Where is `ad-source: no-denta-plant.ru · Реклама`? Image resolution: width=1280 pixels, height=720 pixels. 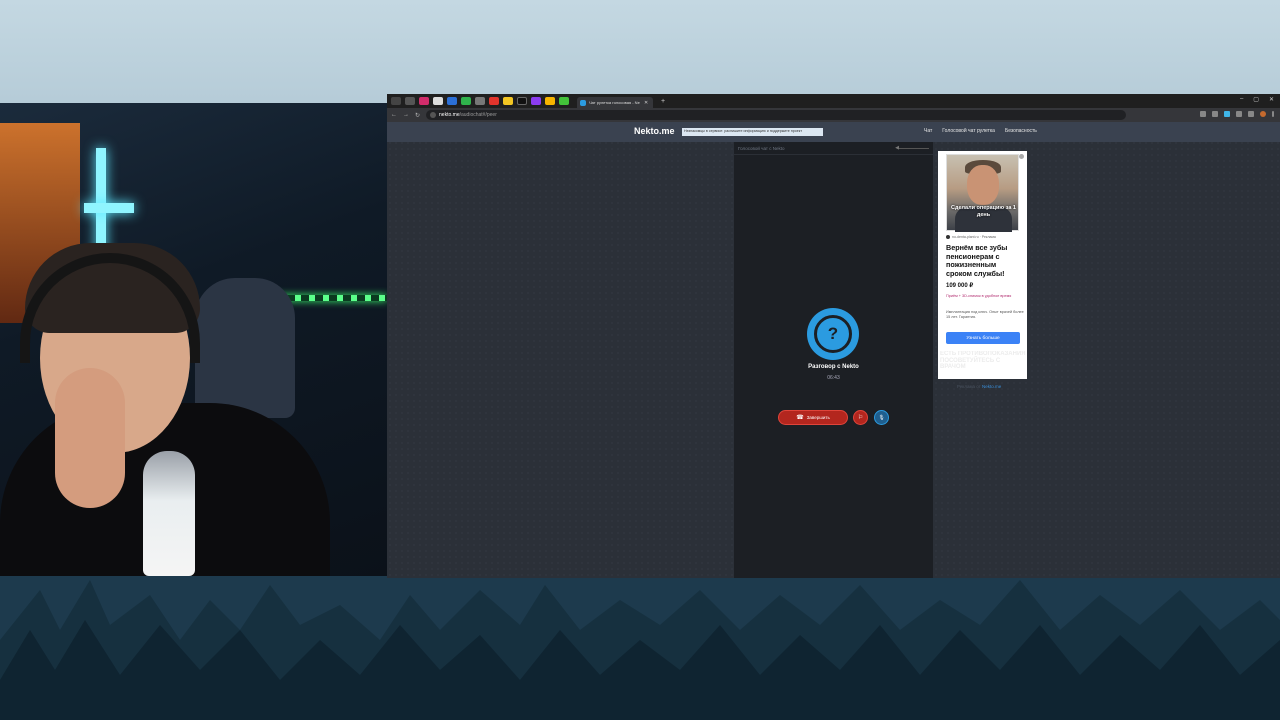
ad-source: no-denta-plant.ru · Реклама is located at coordinates (971, 237).